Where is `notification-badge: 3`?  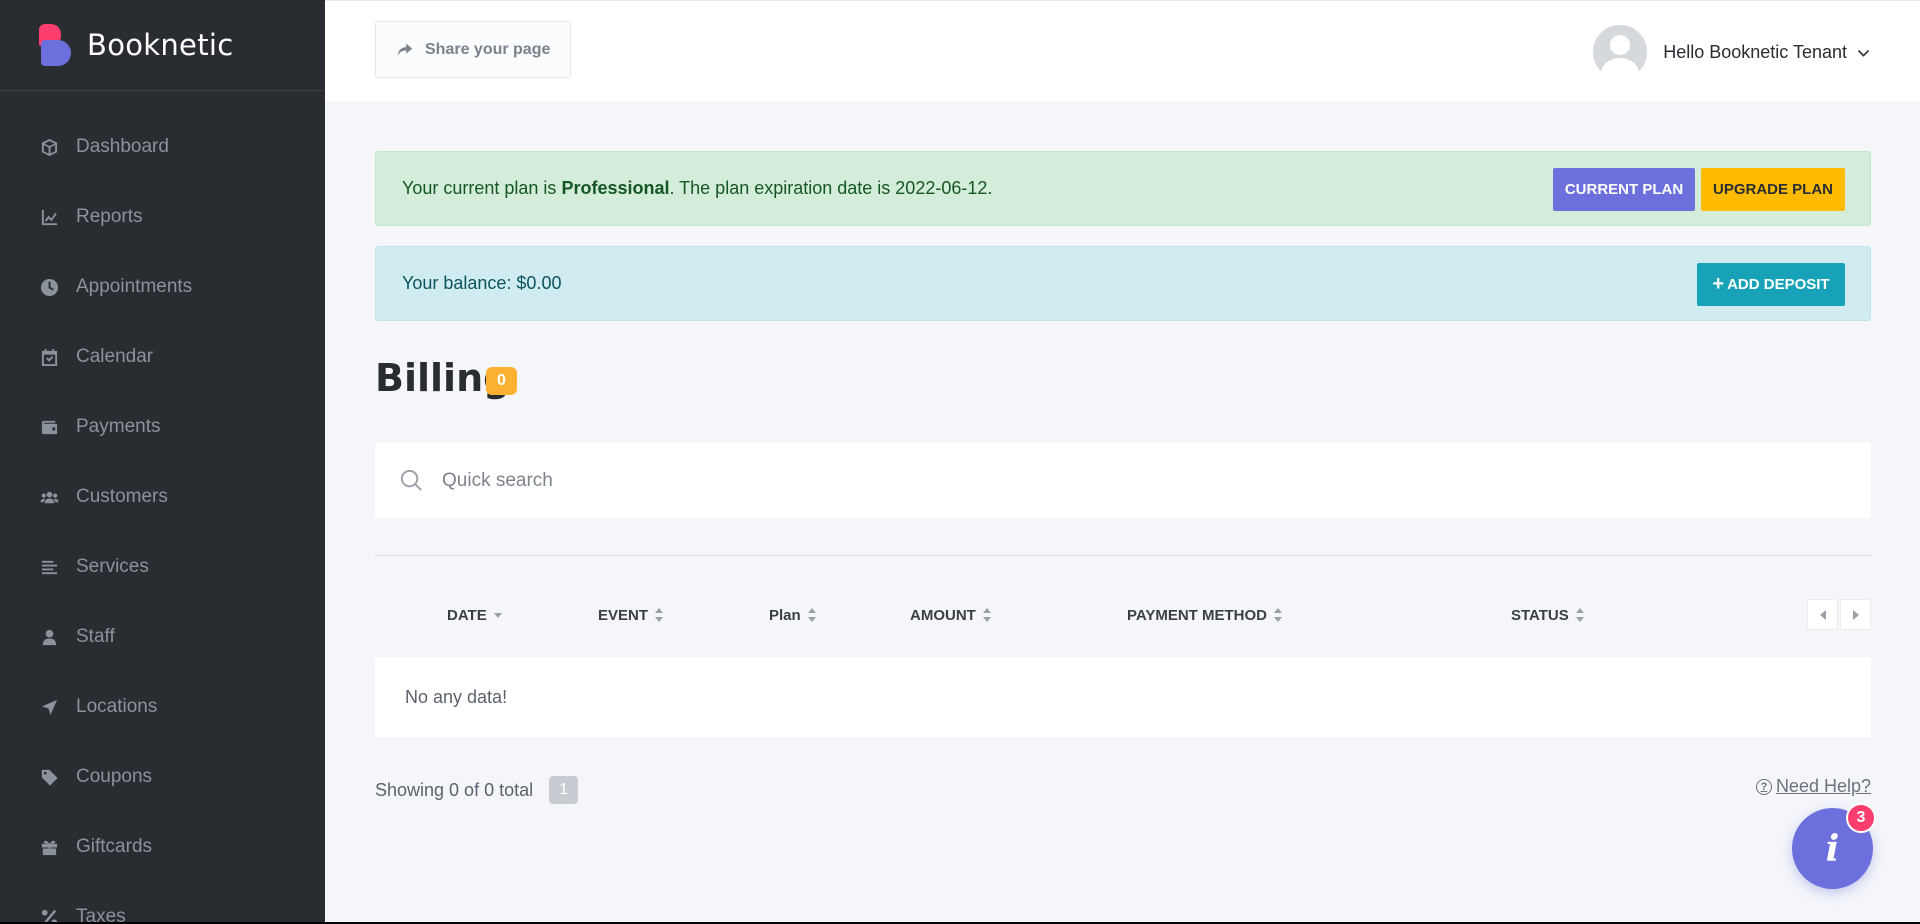 notification-badge: 3 is located at coordinates (1861, 818).